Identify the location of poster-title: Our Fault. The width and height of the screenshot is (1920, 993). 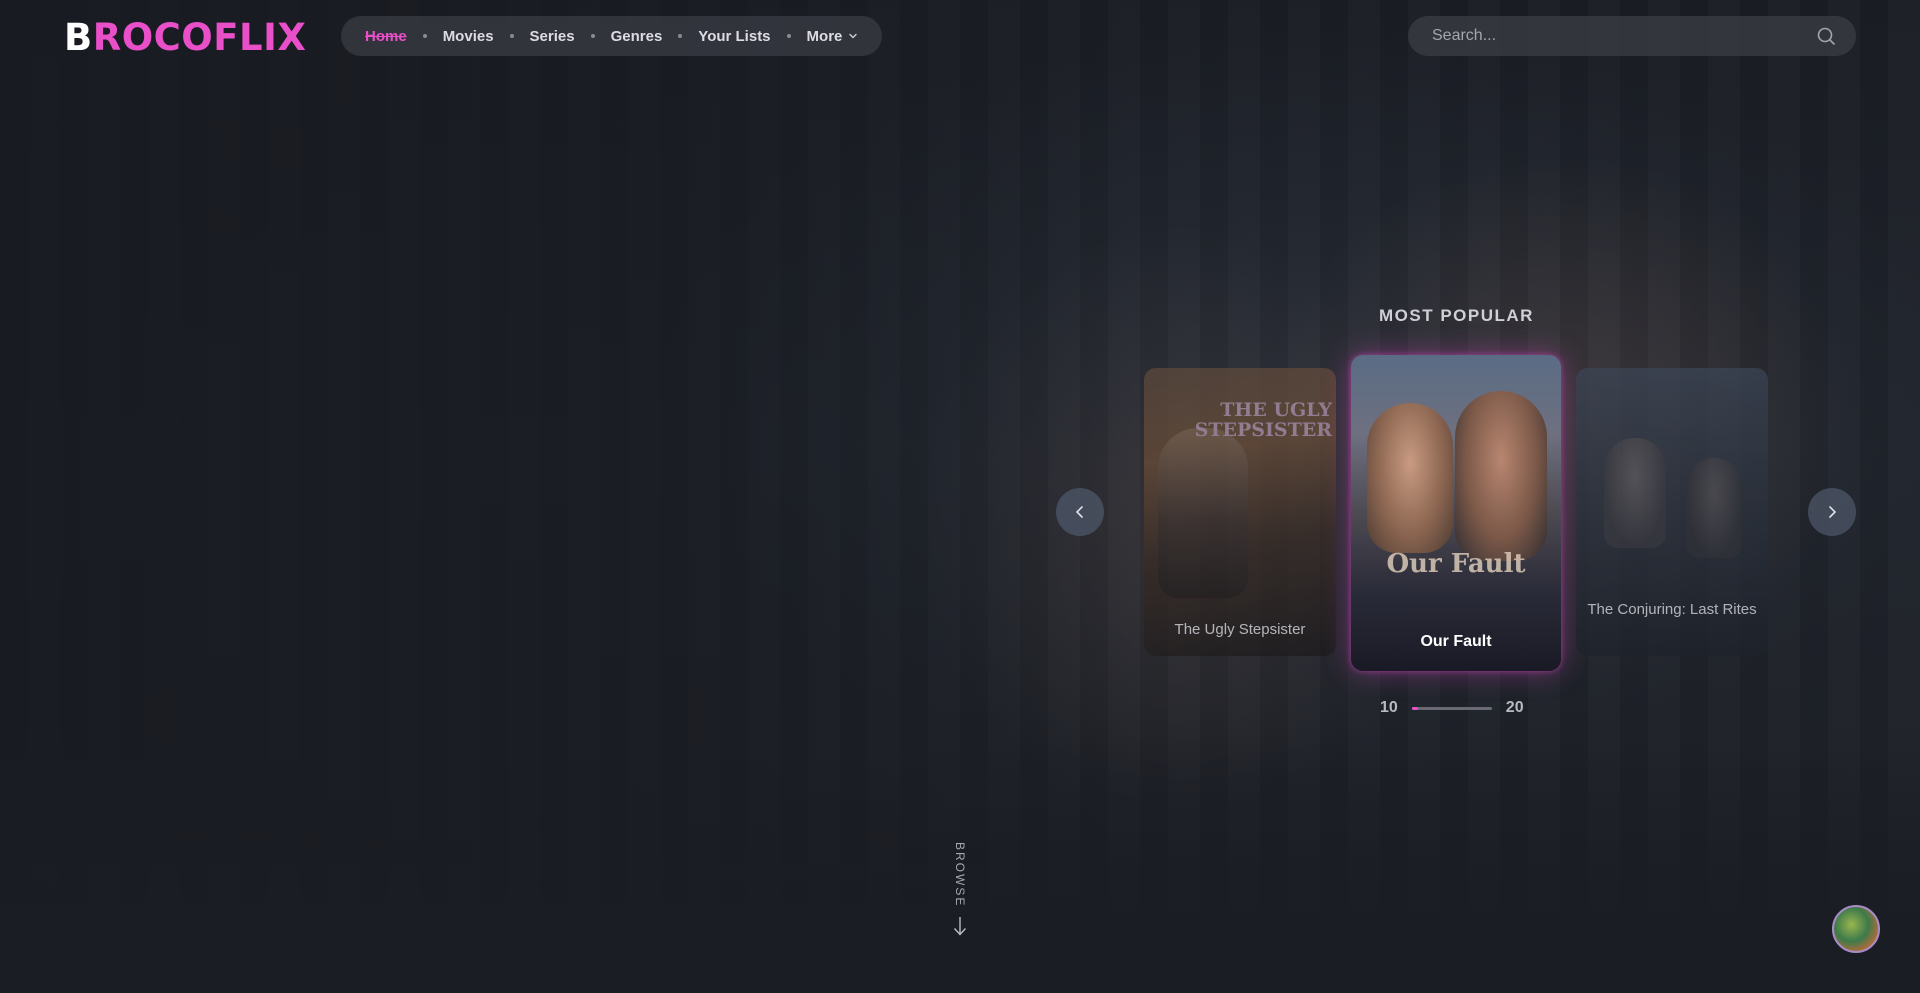
(1456, 564).